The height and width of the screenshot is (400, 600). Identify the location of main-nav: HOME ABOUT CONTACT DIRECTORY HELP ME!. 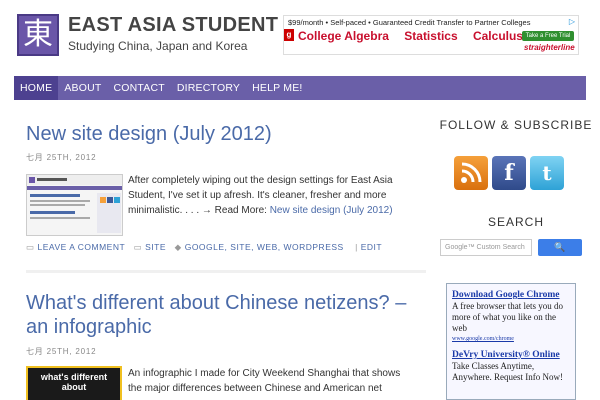
(300, 88).